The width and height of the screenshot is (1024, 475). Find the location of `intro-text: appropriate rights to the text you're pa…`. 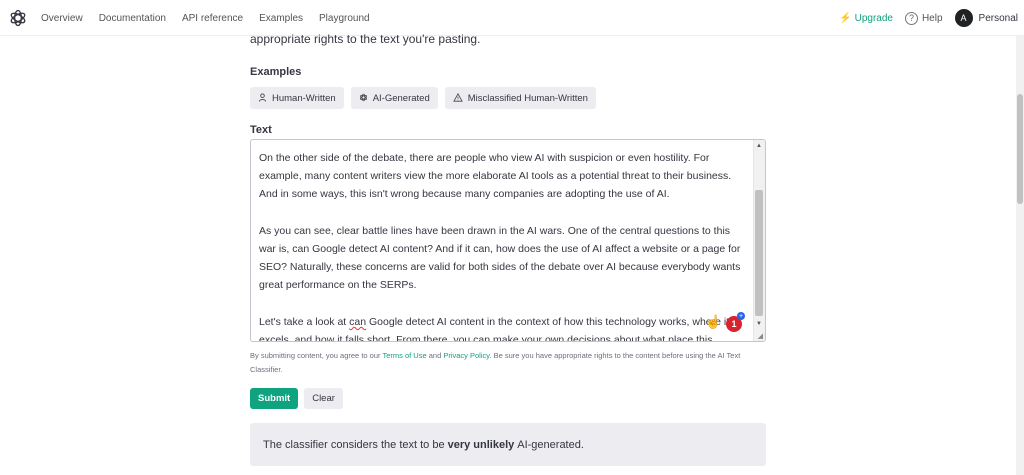

intro-text: appropriate rights to the text you're pa… is located at coordinates (365, 39).